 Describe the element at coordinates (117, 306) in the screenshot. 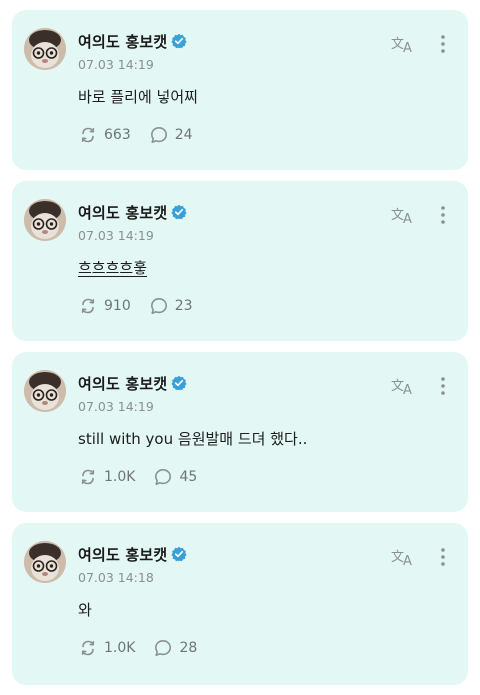

I see `repost-count: 910` at that location.